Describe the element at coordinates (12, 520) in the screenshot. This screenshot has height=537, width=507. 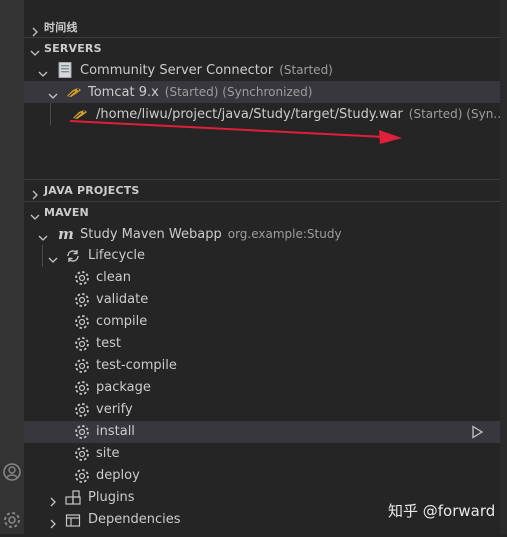
I see `manage-gear-icon` at that location.